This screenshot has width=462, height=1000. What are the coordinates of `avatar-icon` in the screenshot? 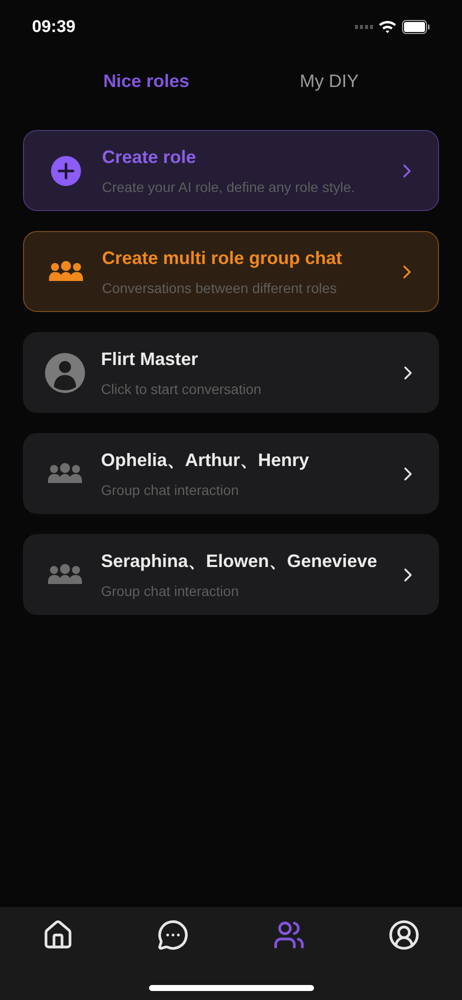 It's located at (65, 372).